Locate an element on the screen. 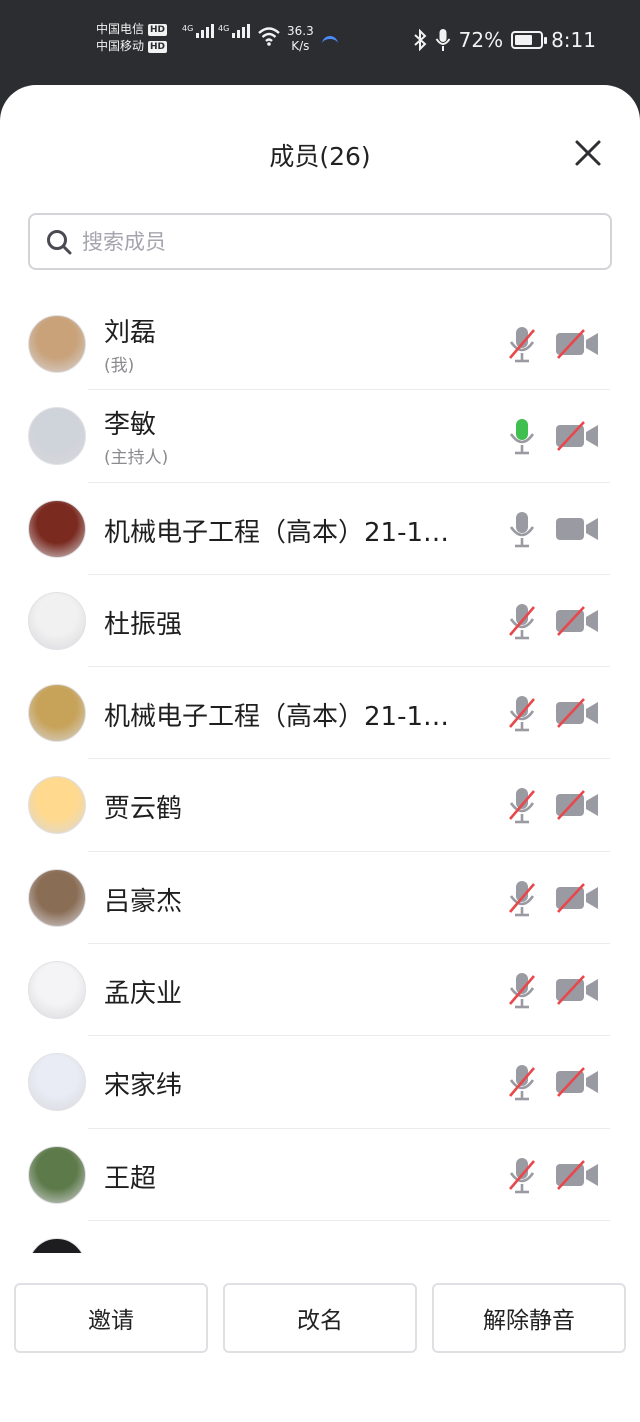 This screenshot has height=1422, width=640. member-row-partial is located at coordinates (320, 1237).